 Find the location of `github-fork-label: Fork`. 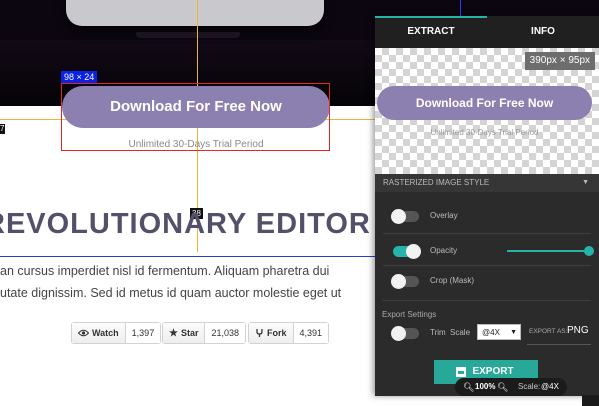

github-fork-label: Fork is located at coordinates (271, 333).